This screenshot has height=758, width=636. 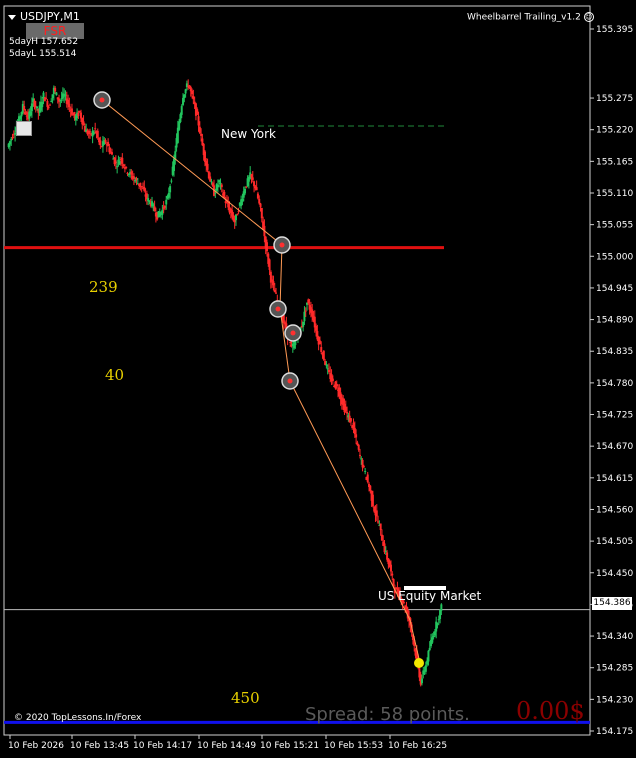 I want to click on session-label-new-york: New York, so click(x=248, y=134).